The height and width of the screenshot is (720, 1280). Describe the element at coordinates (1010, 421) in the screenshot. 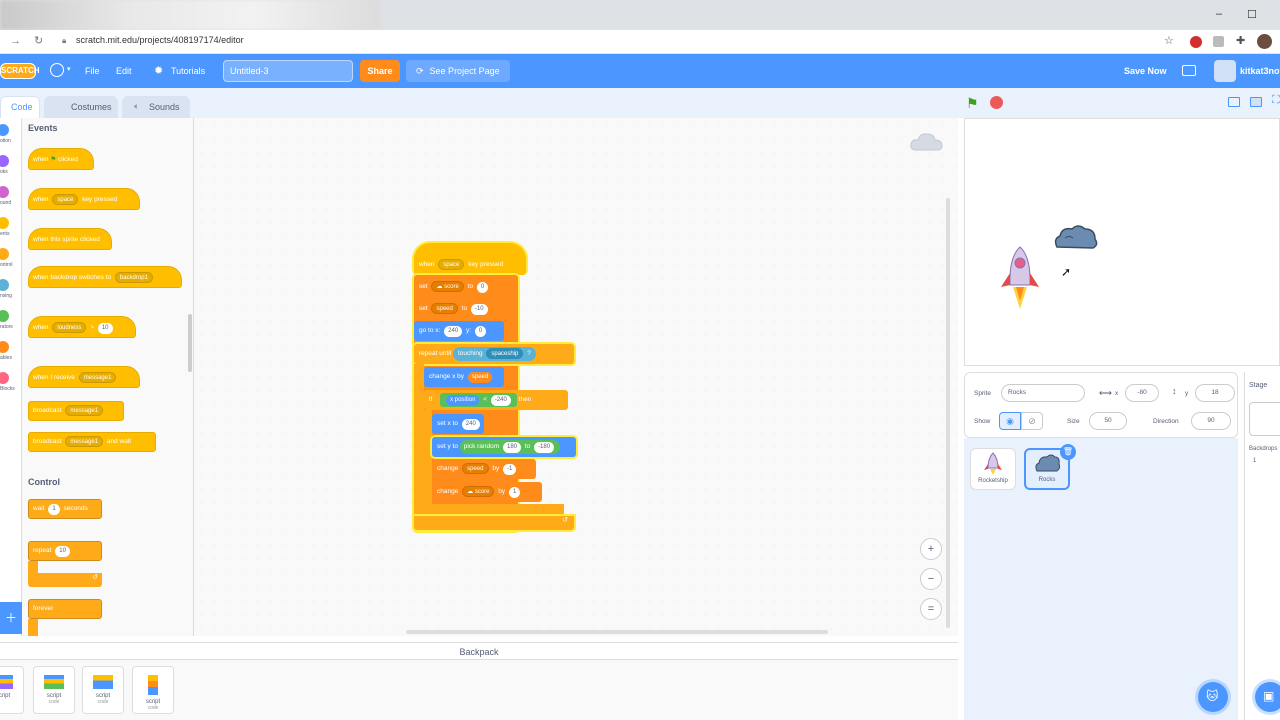

I see `show-visible-button: ◉` at that location.